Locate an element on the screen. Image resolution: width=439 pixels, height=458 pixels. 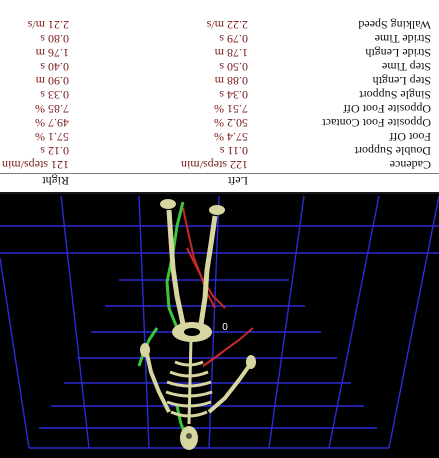
row-opposite-foot-contact: Opposite Foot Contact 50.2 % 49.7 % is located at coordinates (219, 123).